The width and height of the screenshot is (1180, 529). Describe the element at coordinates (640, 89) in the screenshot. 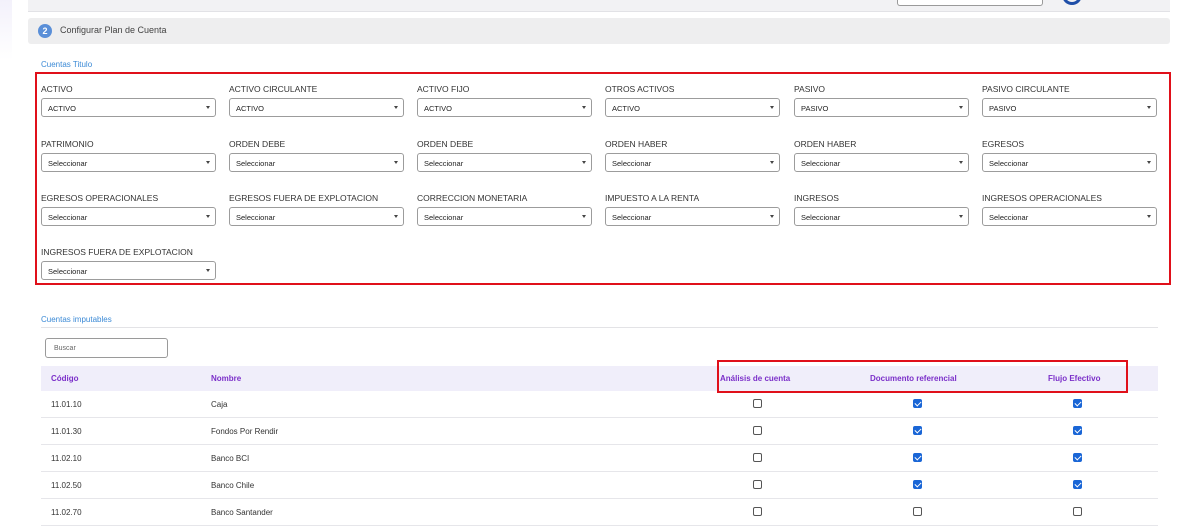

I see `field-label: OTROS ACTIVOS` at that location.